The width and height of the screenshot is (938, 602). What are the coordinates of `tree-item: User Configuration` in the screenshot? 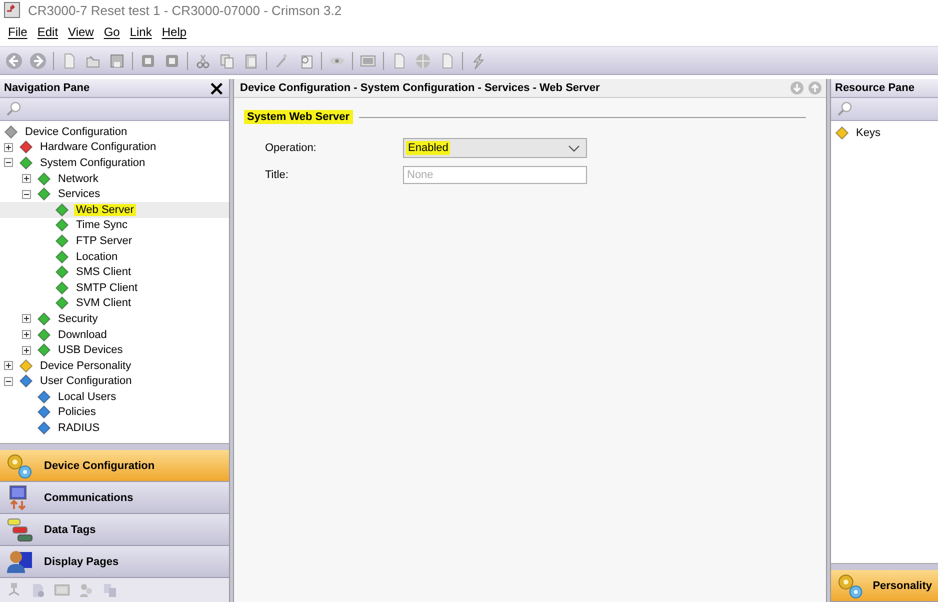 It's located at (86, 381).